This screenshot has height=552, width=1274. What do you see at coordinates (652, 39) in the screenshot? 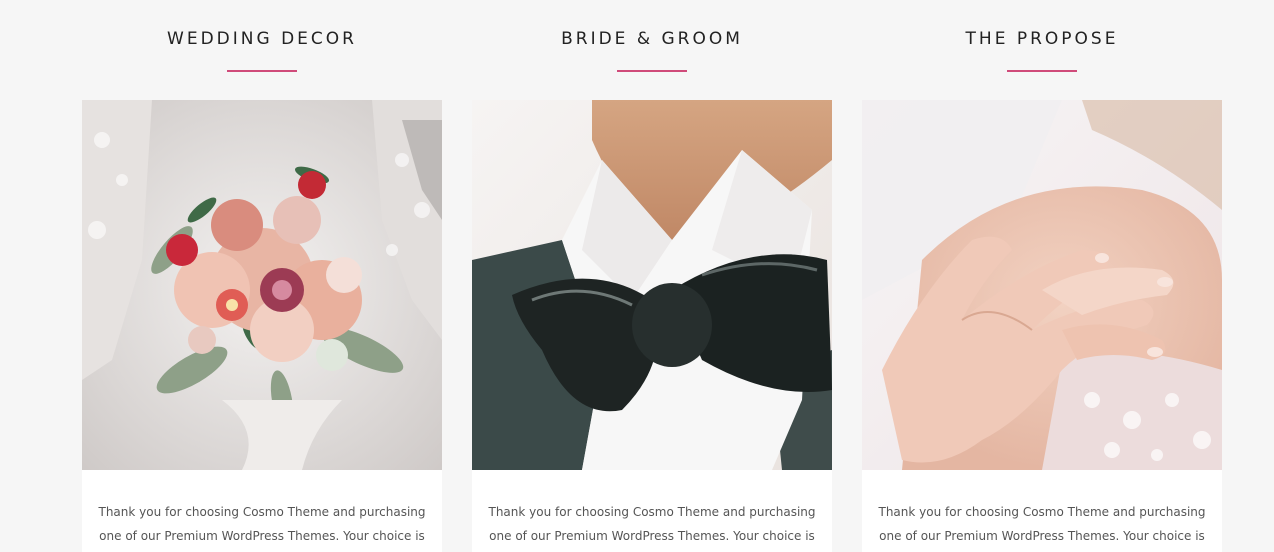
I see `card-title: BRIDE & GROOM` at bounding box center [652, 39].